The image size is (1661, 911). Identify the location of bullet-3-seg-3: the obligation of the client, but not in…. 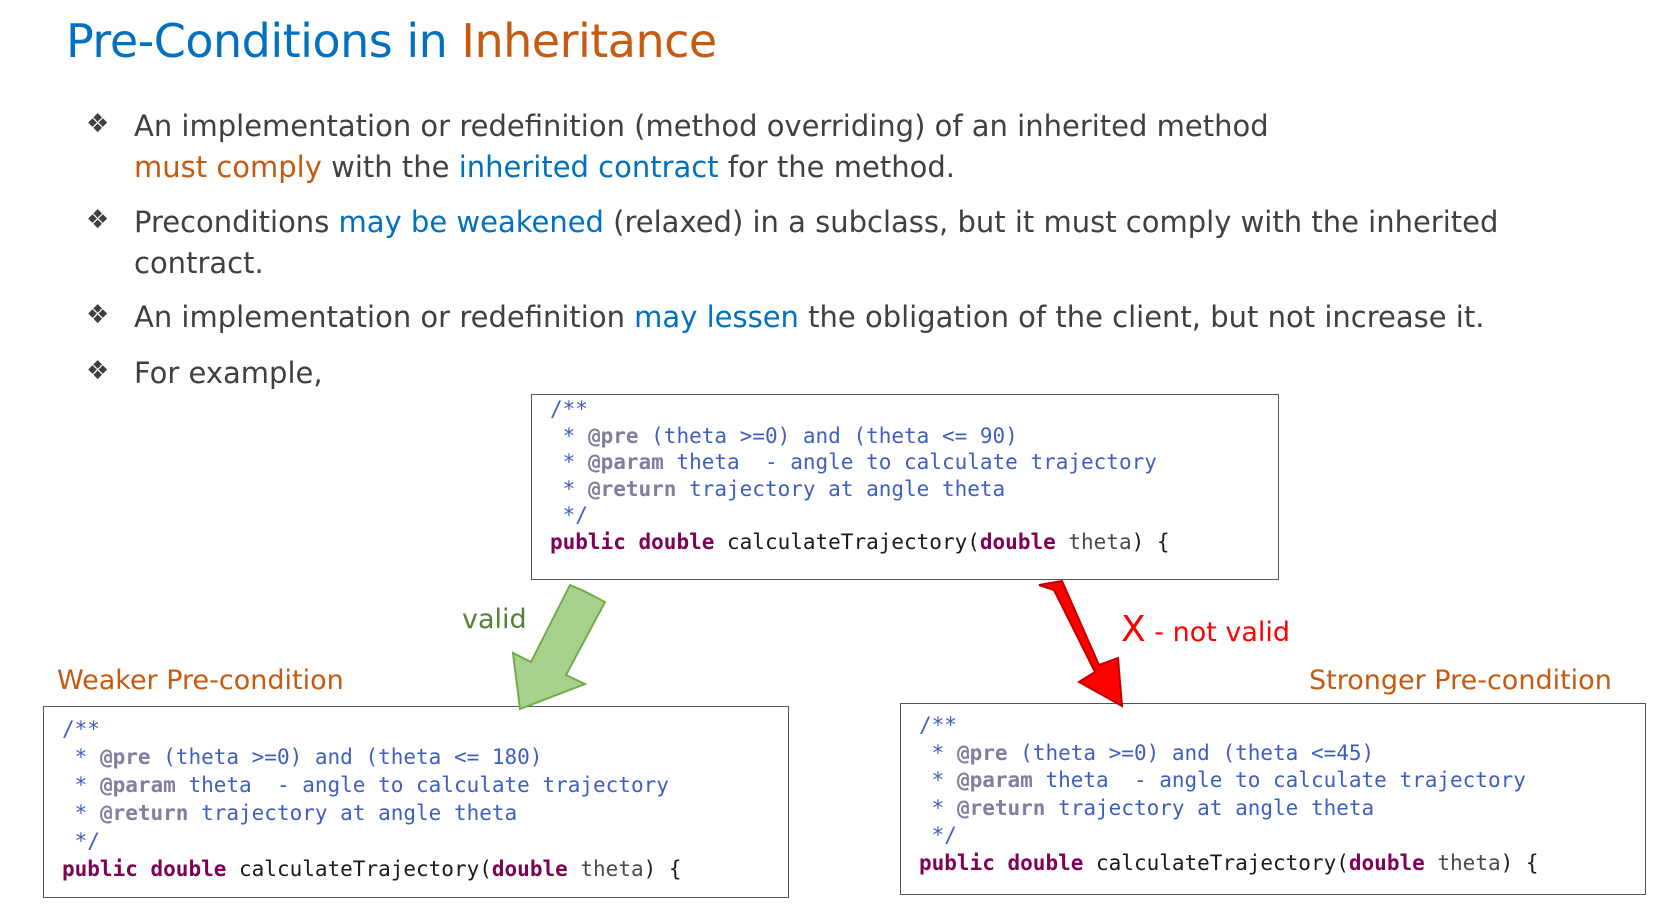
(1141, 317).